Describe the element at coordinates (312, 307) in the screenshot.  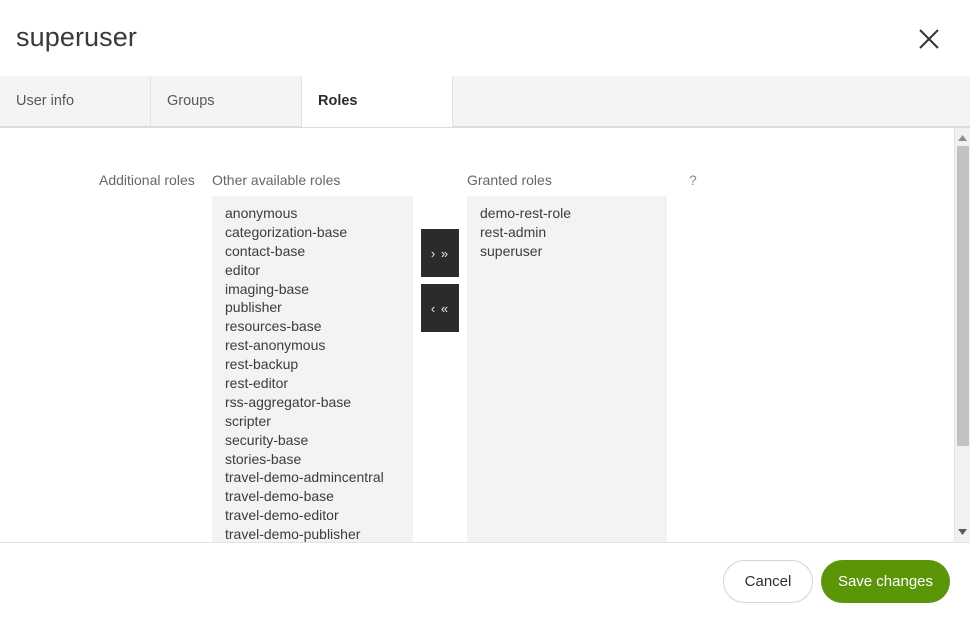
I see `list-item: publisher` at that location.